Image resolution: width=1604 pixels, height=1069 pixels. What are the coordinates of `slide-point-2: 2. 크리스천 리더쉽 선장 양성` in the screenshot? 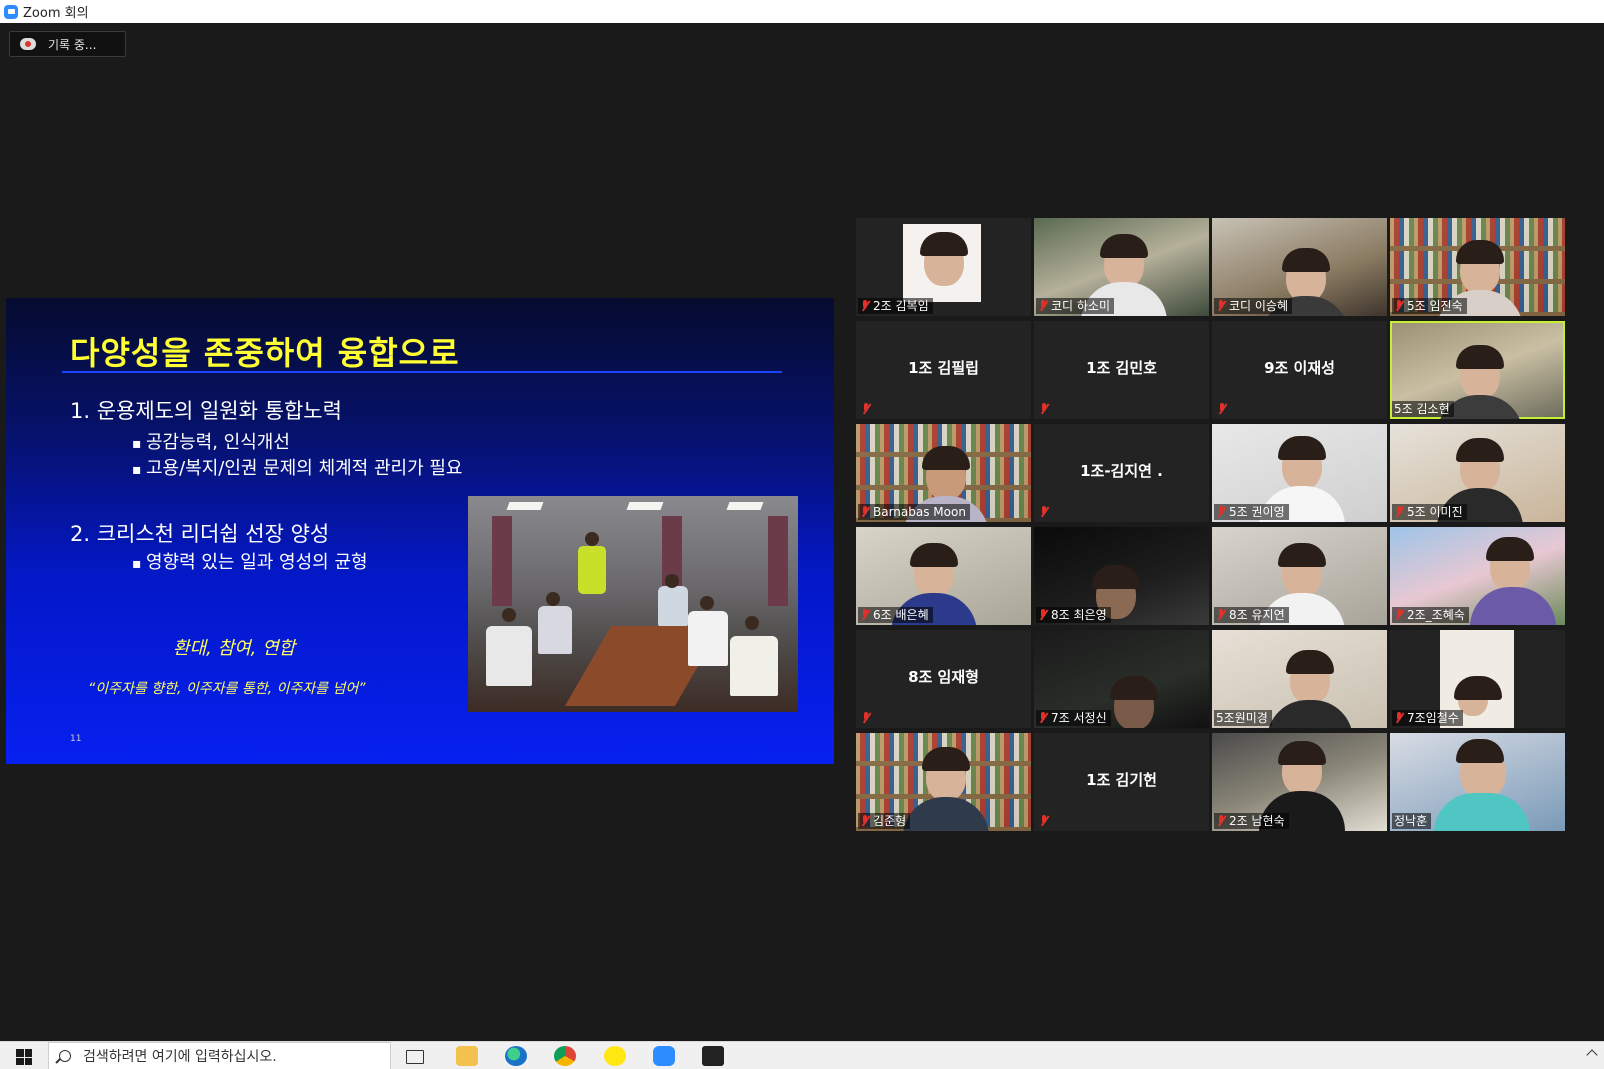 It's located at (200, 534).